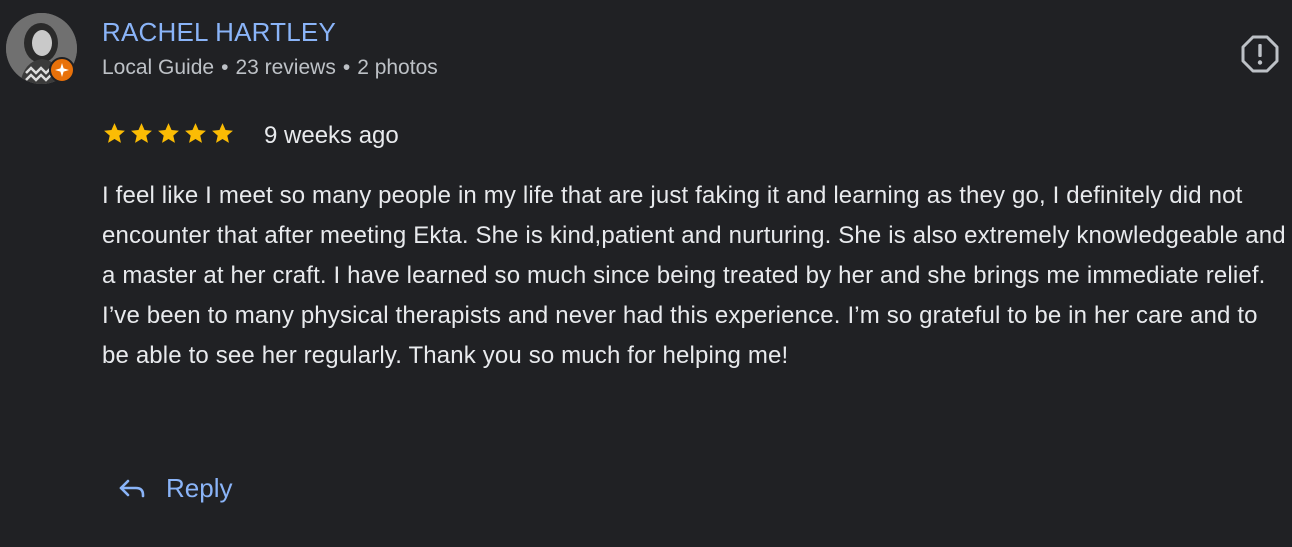  Describe the element at coordinates (158, 67) in the screenshot. I see `author-role: Local Guide` at that location.